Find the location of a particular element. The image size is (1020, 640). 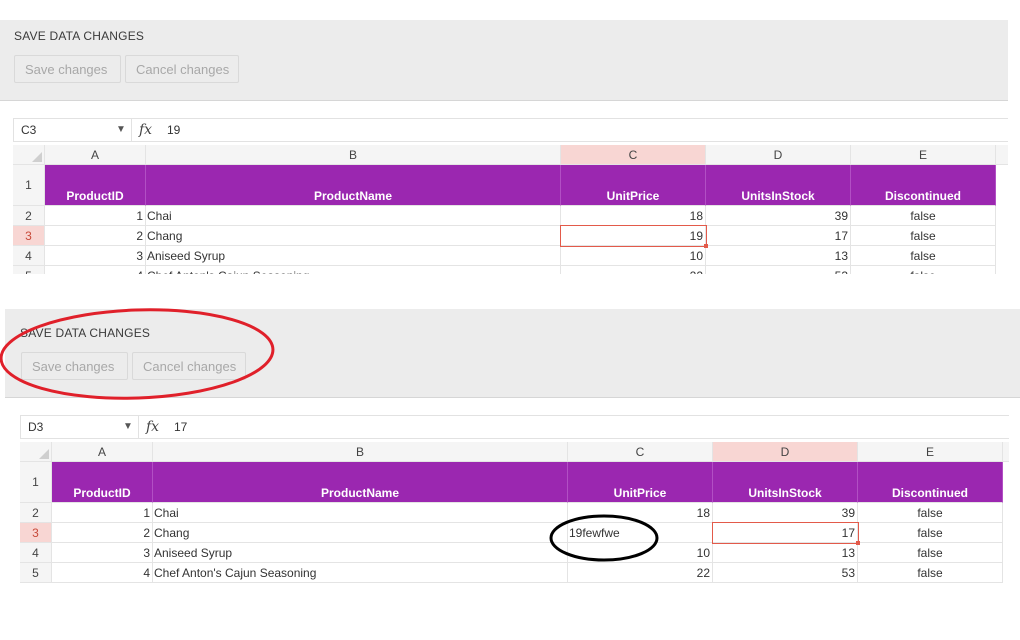

bottom-cell-c5: 22 is located at coordinates (640, 573).